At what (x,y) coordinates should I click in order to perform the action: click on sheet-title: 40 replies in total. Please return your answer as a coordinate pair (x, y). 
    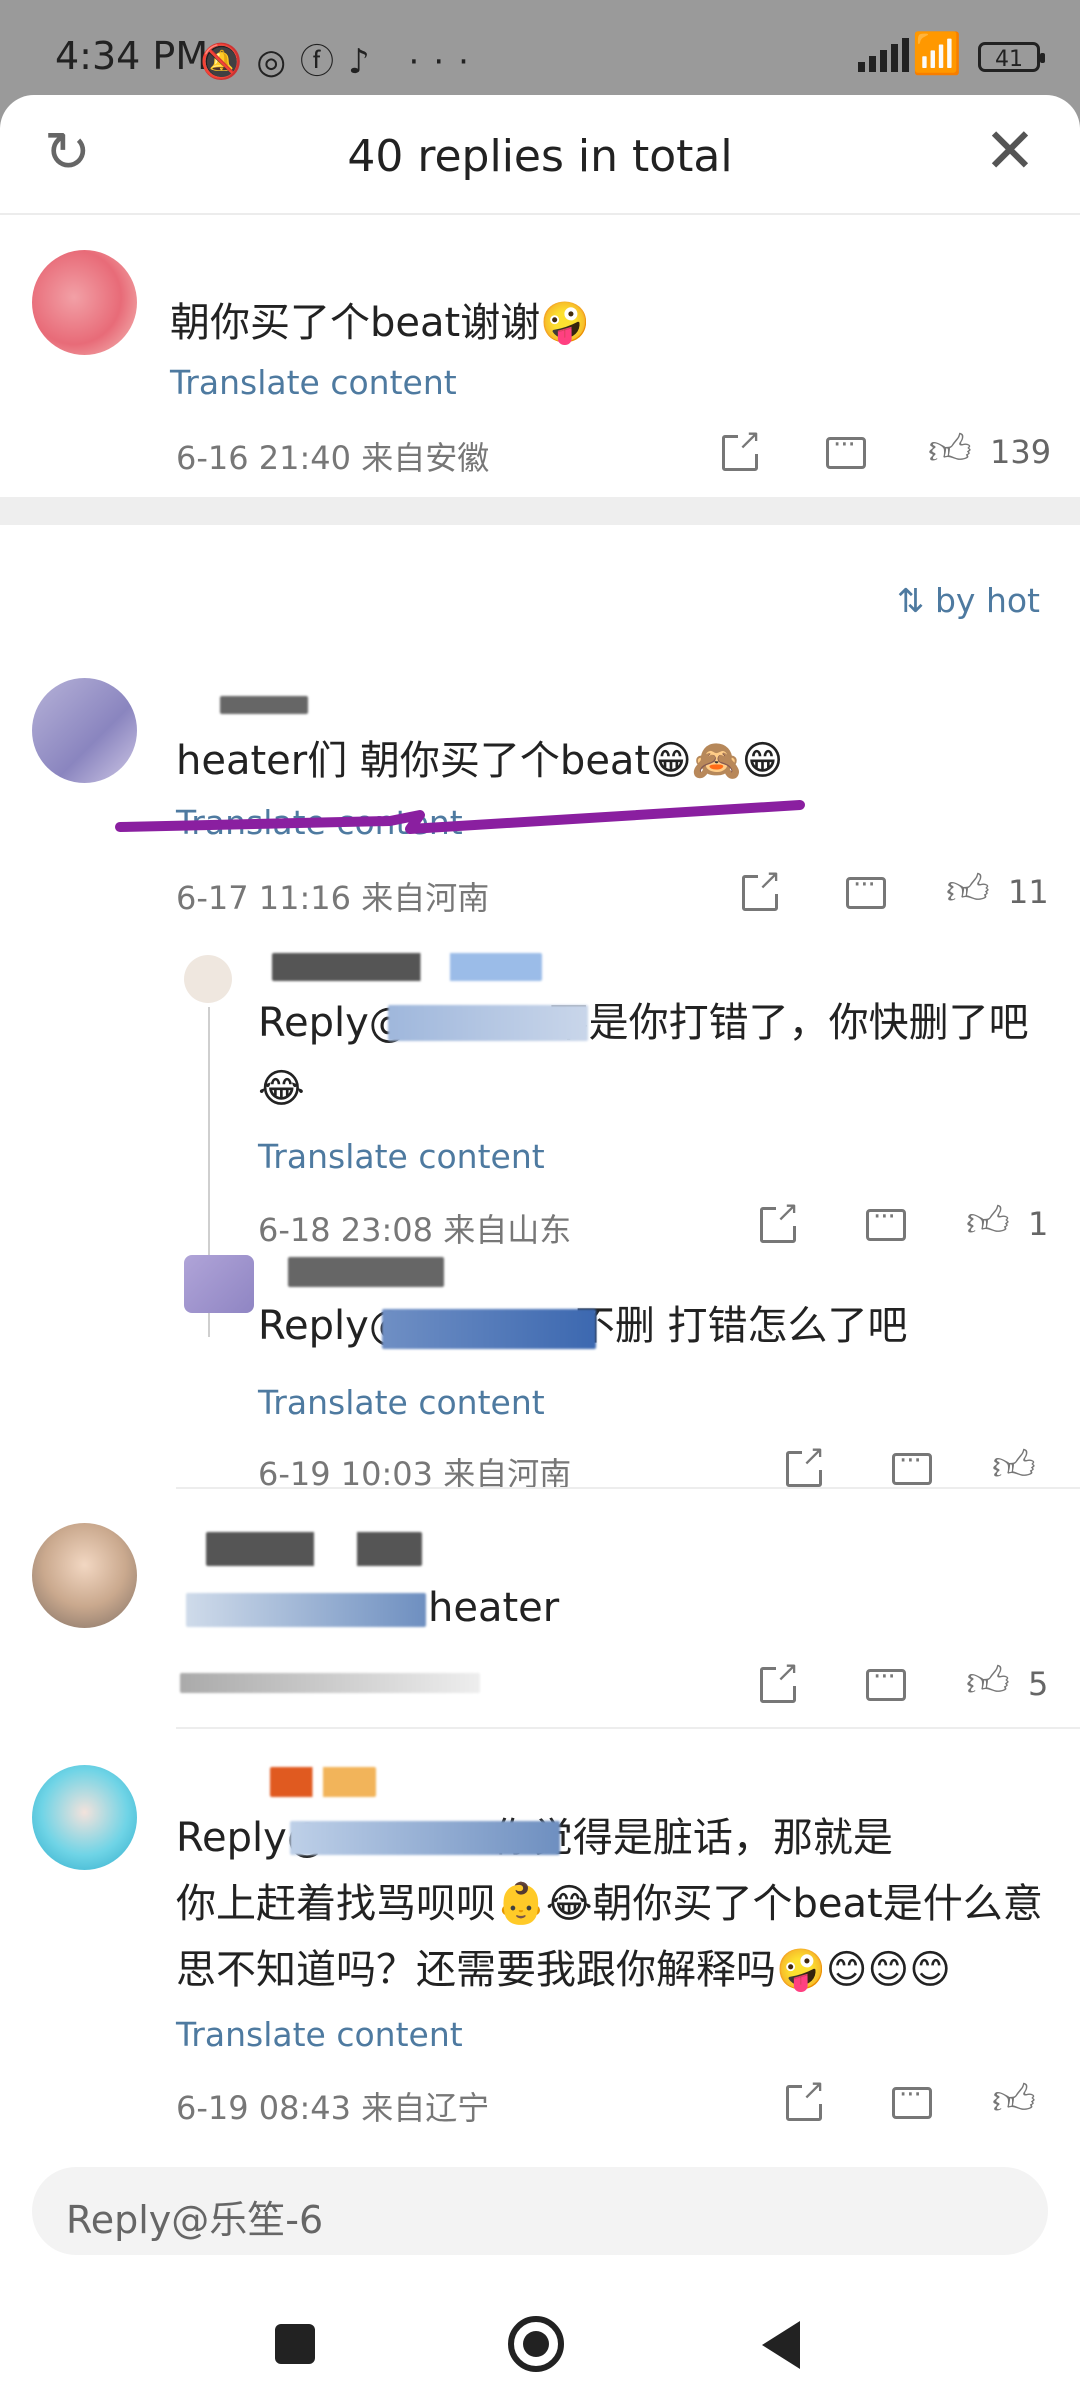
    Looking at the image, I should click on (540, 156).